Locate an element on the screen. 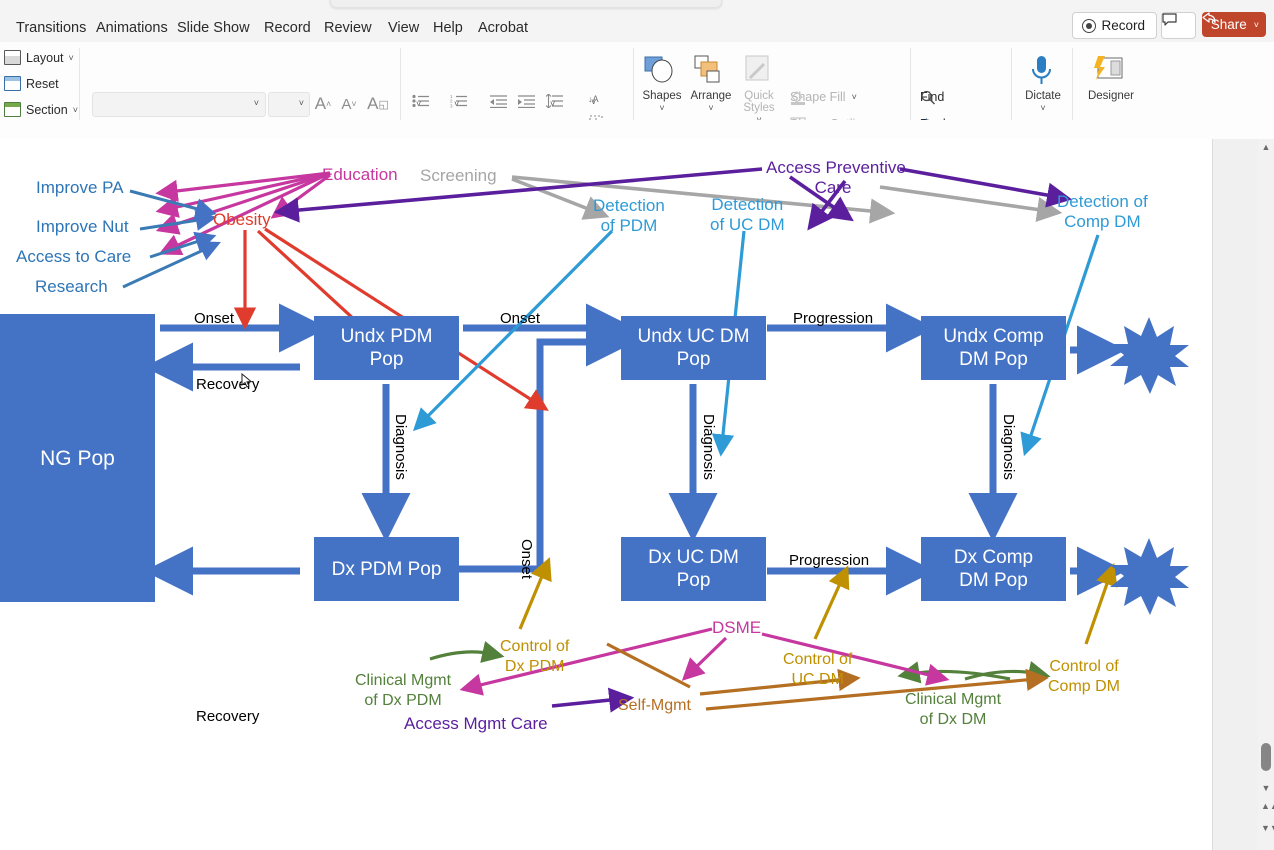 The image size is (1274, 850). dictate-button: Dictate ˅ is located at coordinates (1043, 84).